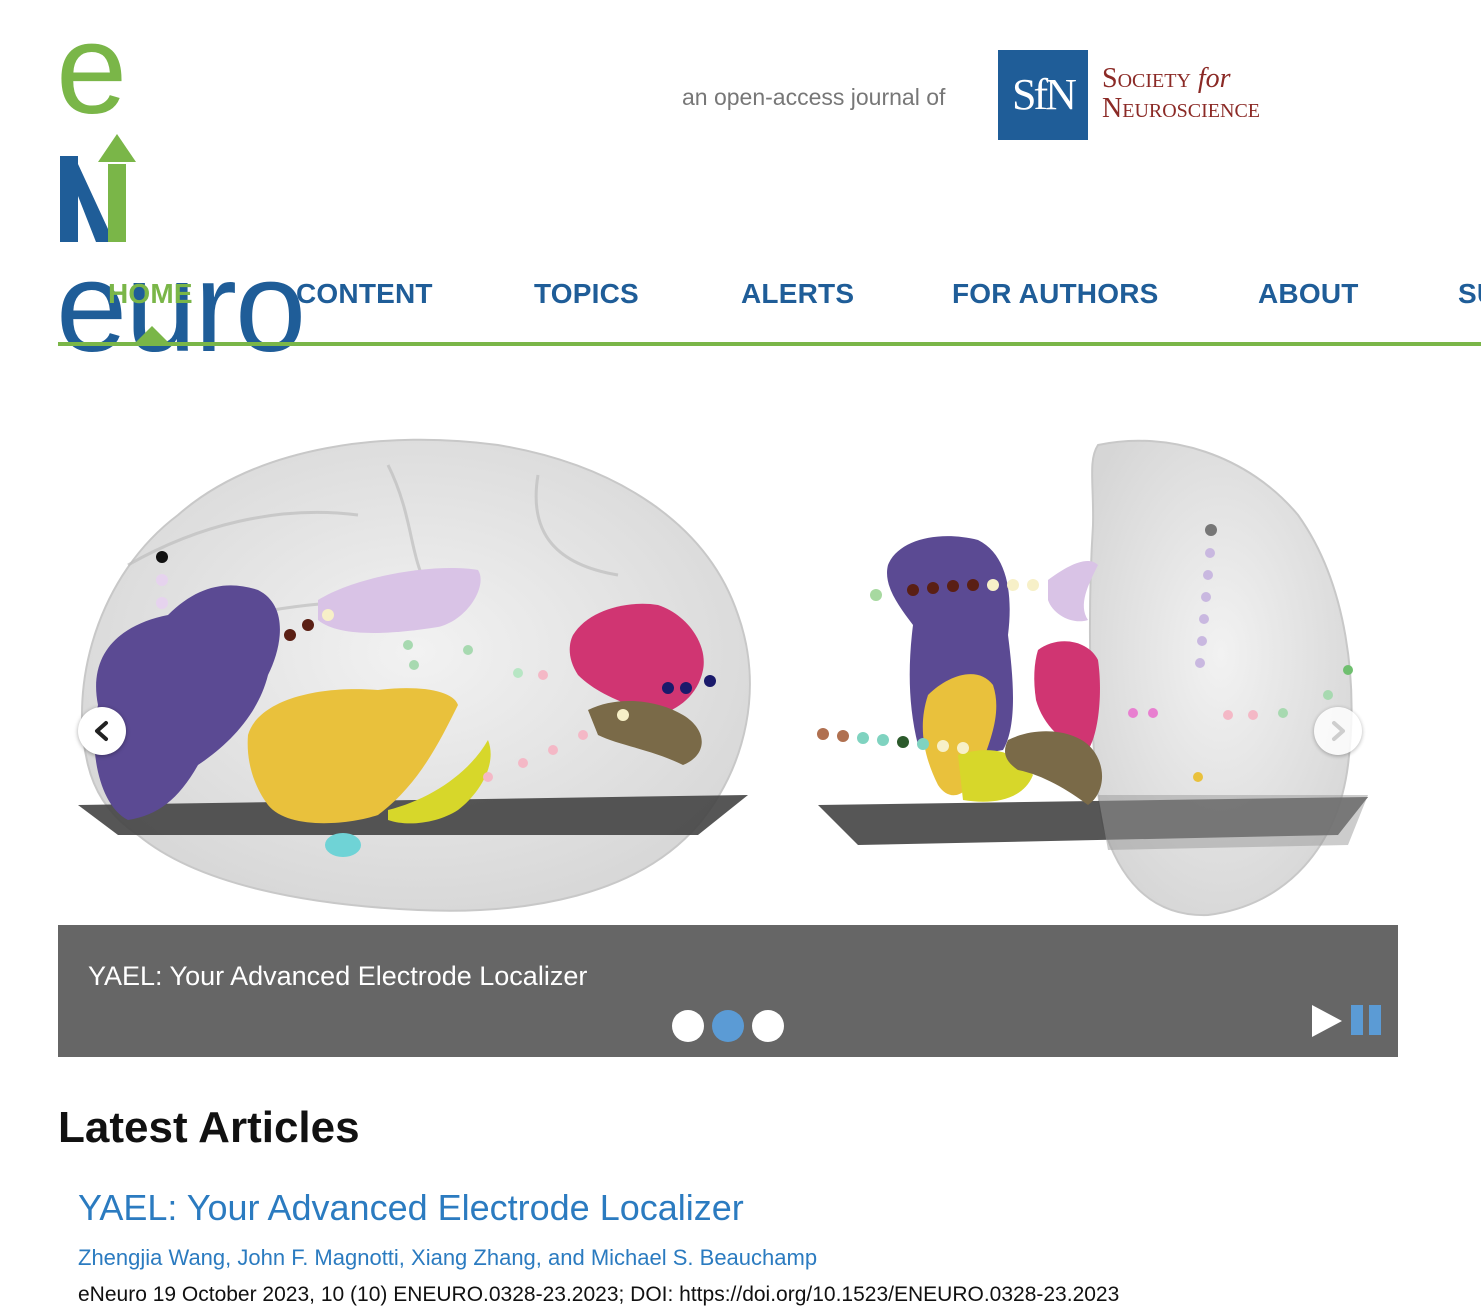  I want to click on chevron-left-icon, so click(101, 731).